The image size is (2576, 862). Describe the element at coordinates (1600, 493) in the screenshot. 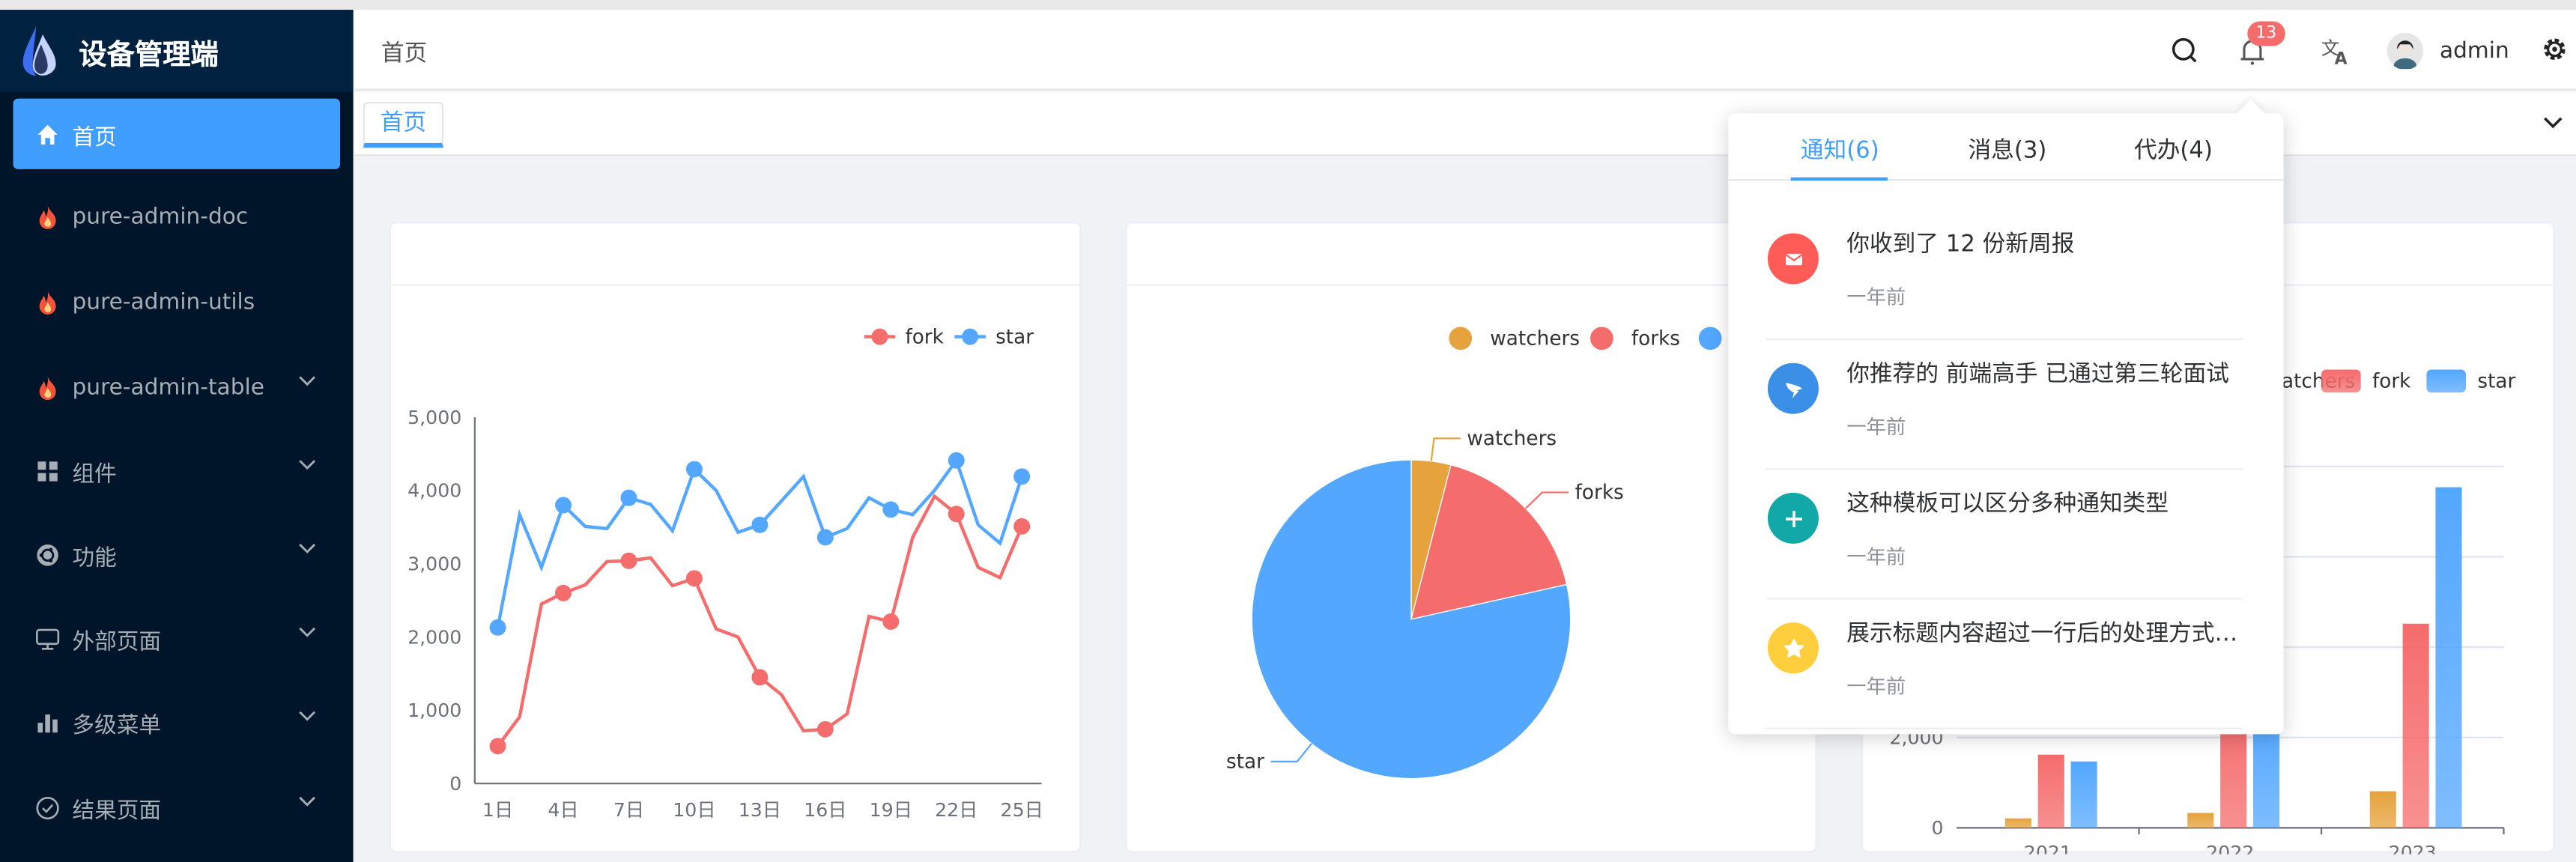

I see `pie-label: forks` at that location.